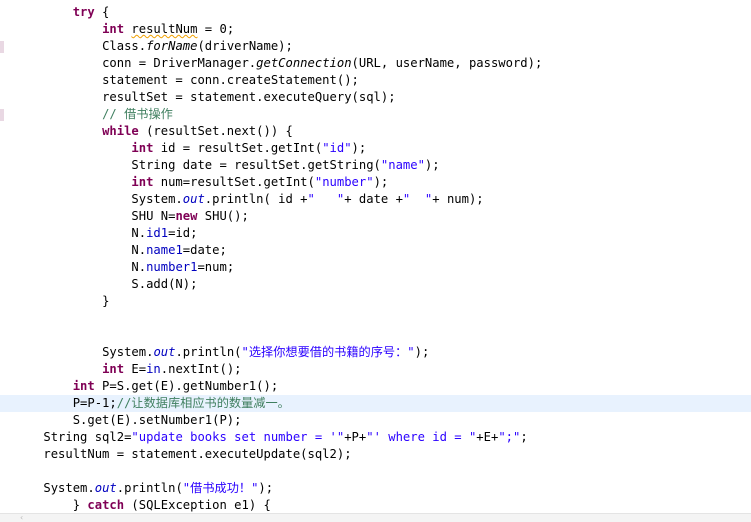  Describe the element at coordinates (382, 80) in the screenshot. I see `code-line: statement = conn.createStatement();` at that location.